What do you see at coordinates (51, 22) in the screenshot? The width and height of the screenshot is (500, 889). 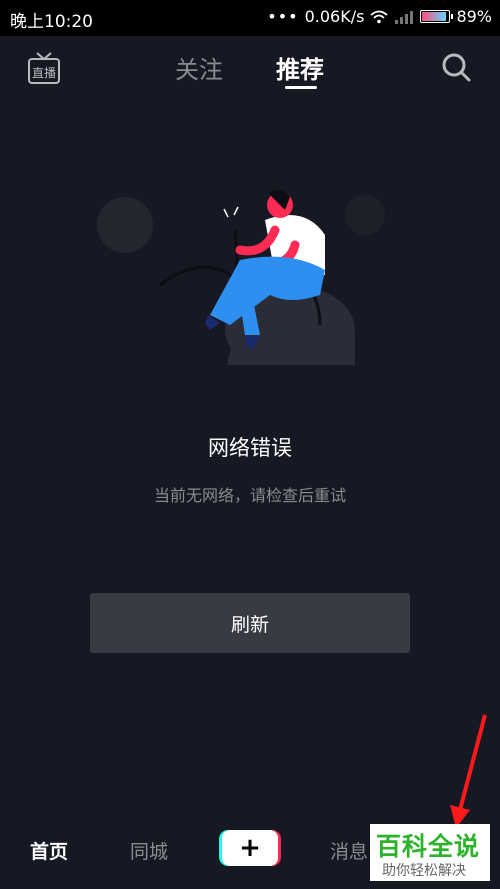 I see `status-time: 晚上10:20` at bounding box center [51, 22].